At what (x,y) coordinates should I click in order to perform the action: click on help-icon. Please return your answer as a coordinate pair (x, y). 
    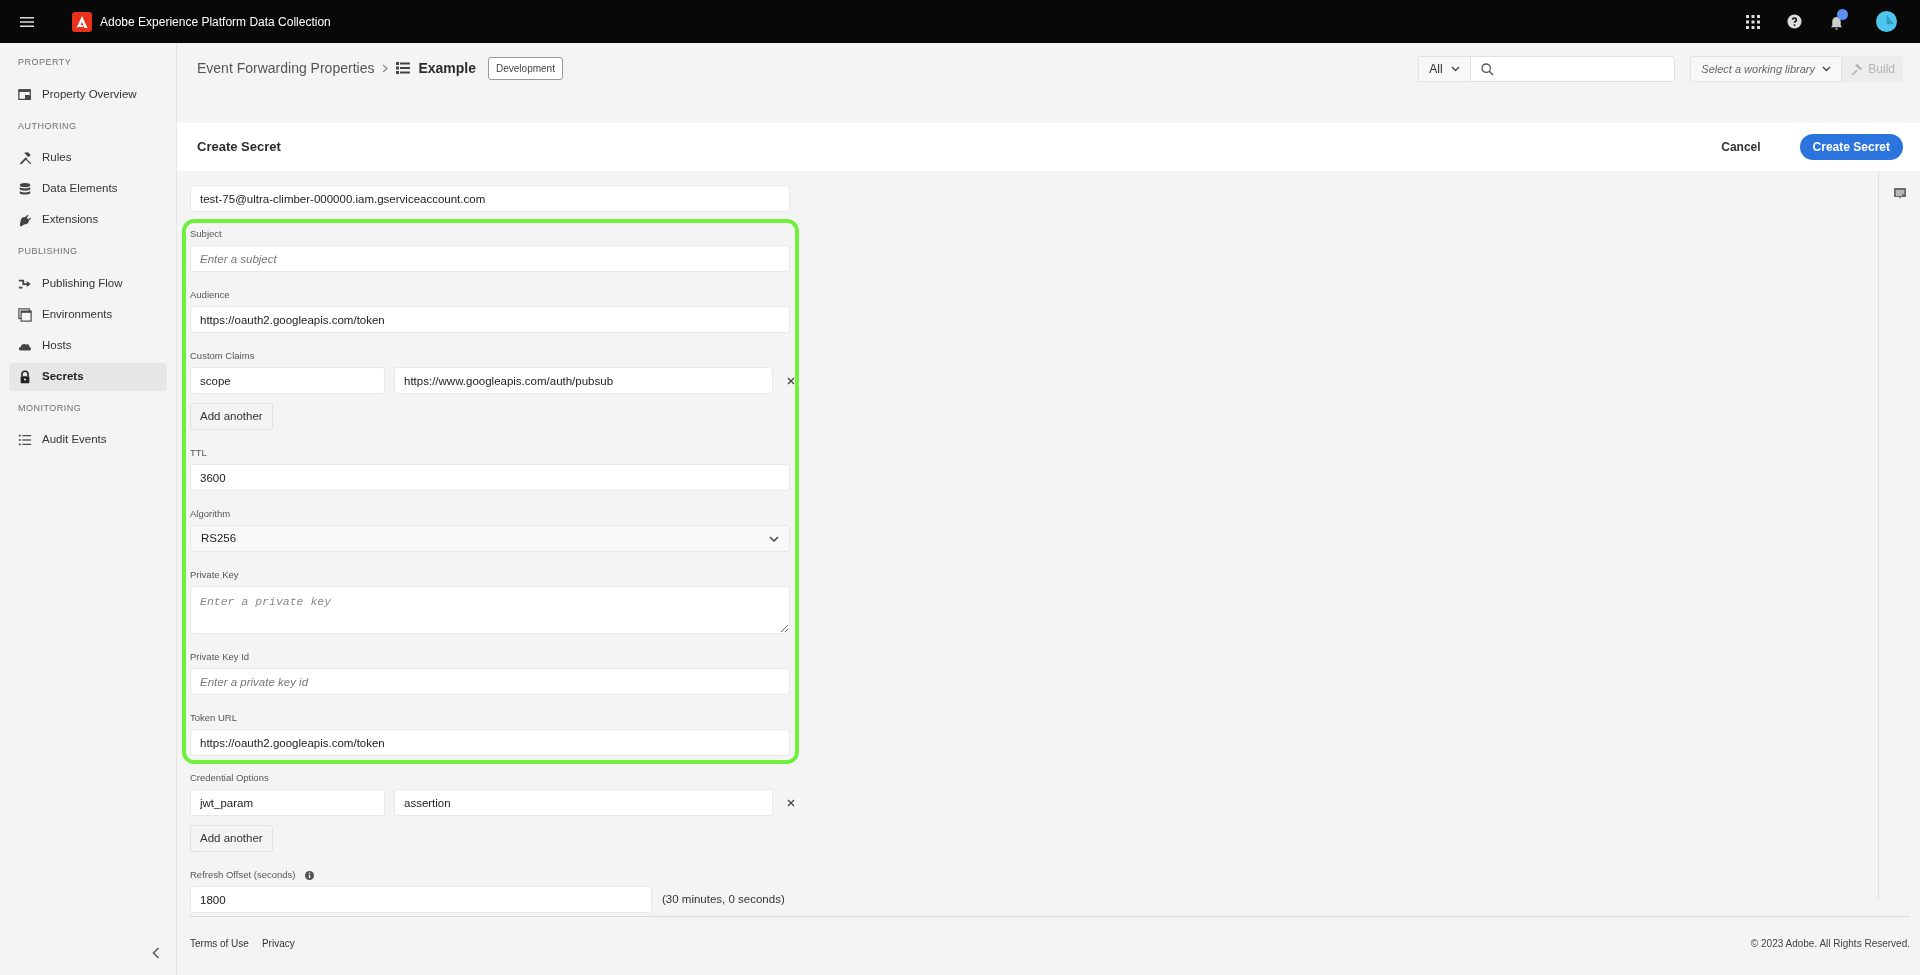
    Looking at the image, I should click on (1794, 21).